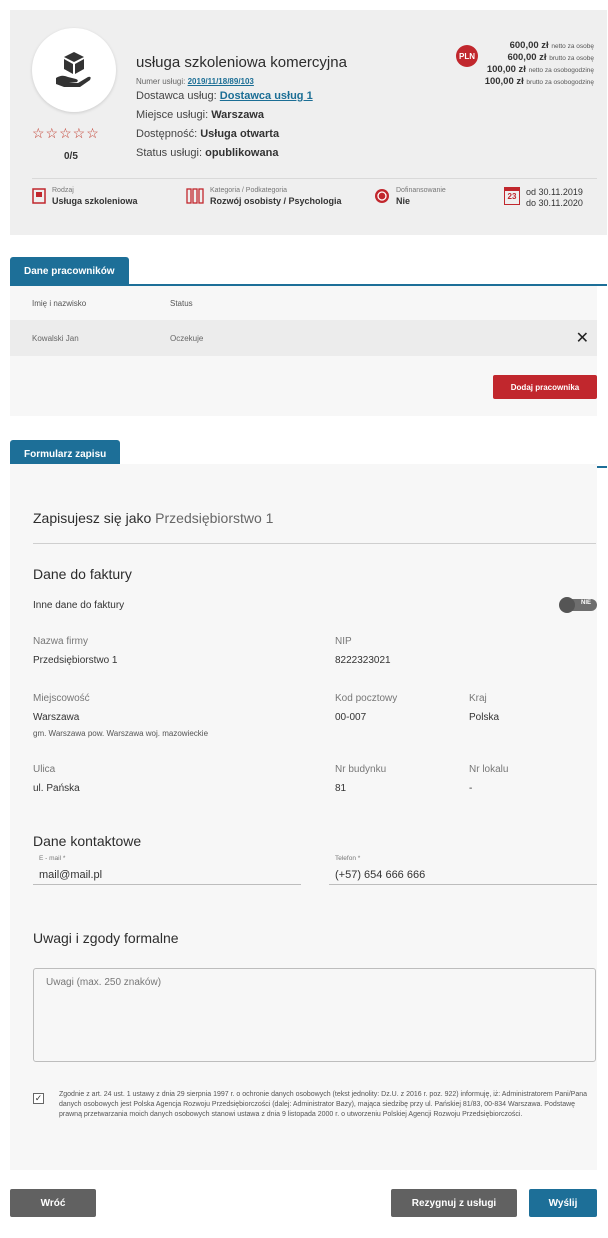  I want to click on funding-info: Dofinansowanie Nie, so click(410, 196).